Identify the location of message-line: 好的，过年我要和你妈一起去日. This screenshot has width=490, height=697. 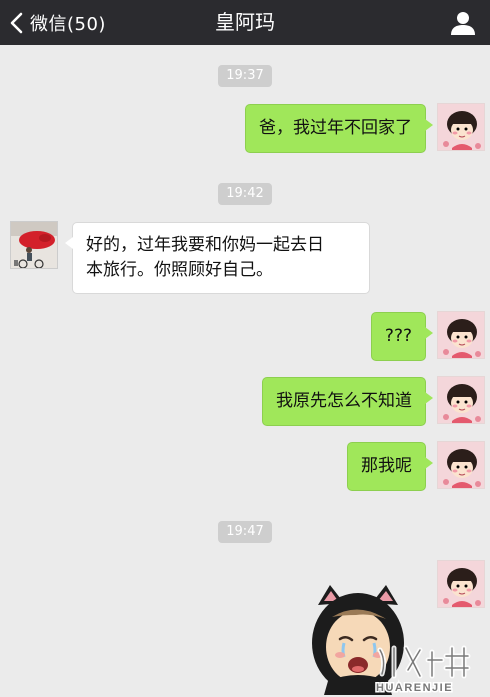
(205, 245).